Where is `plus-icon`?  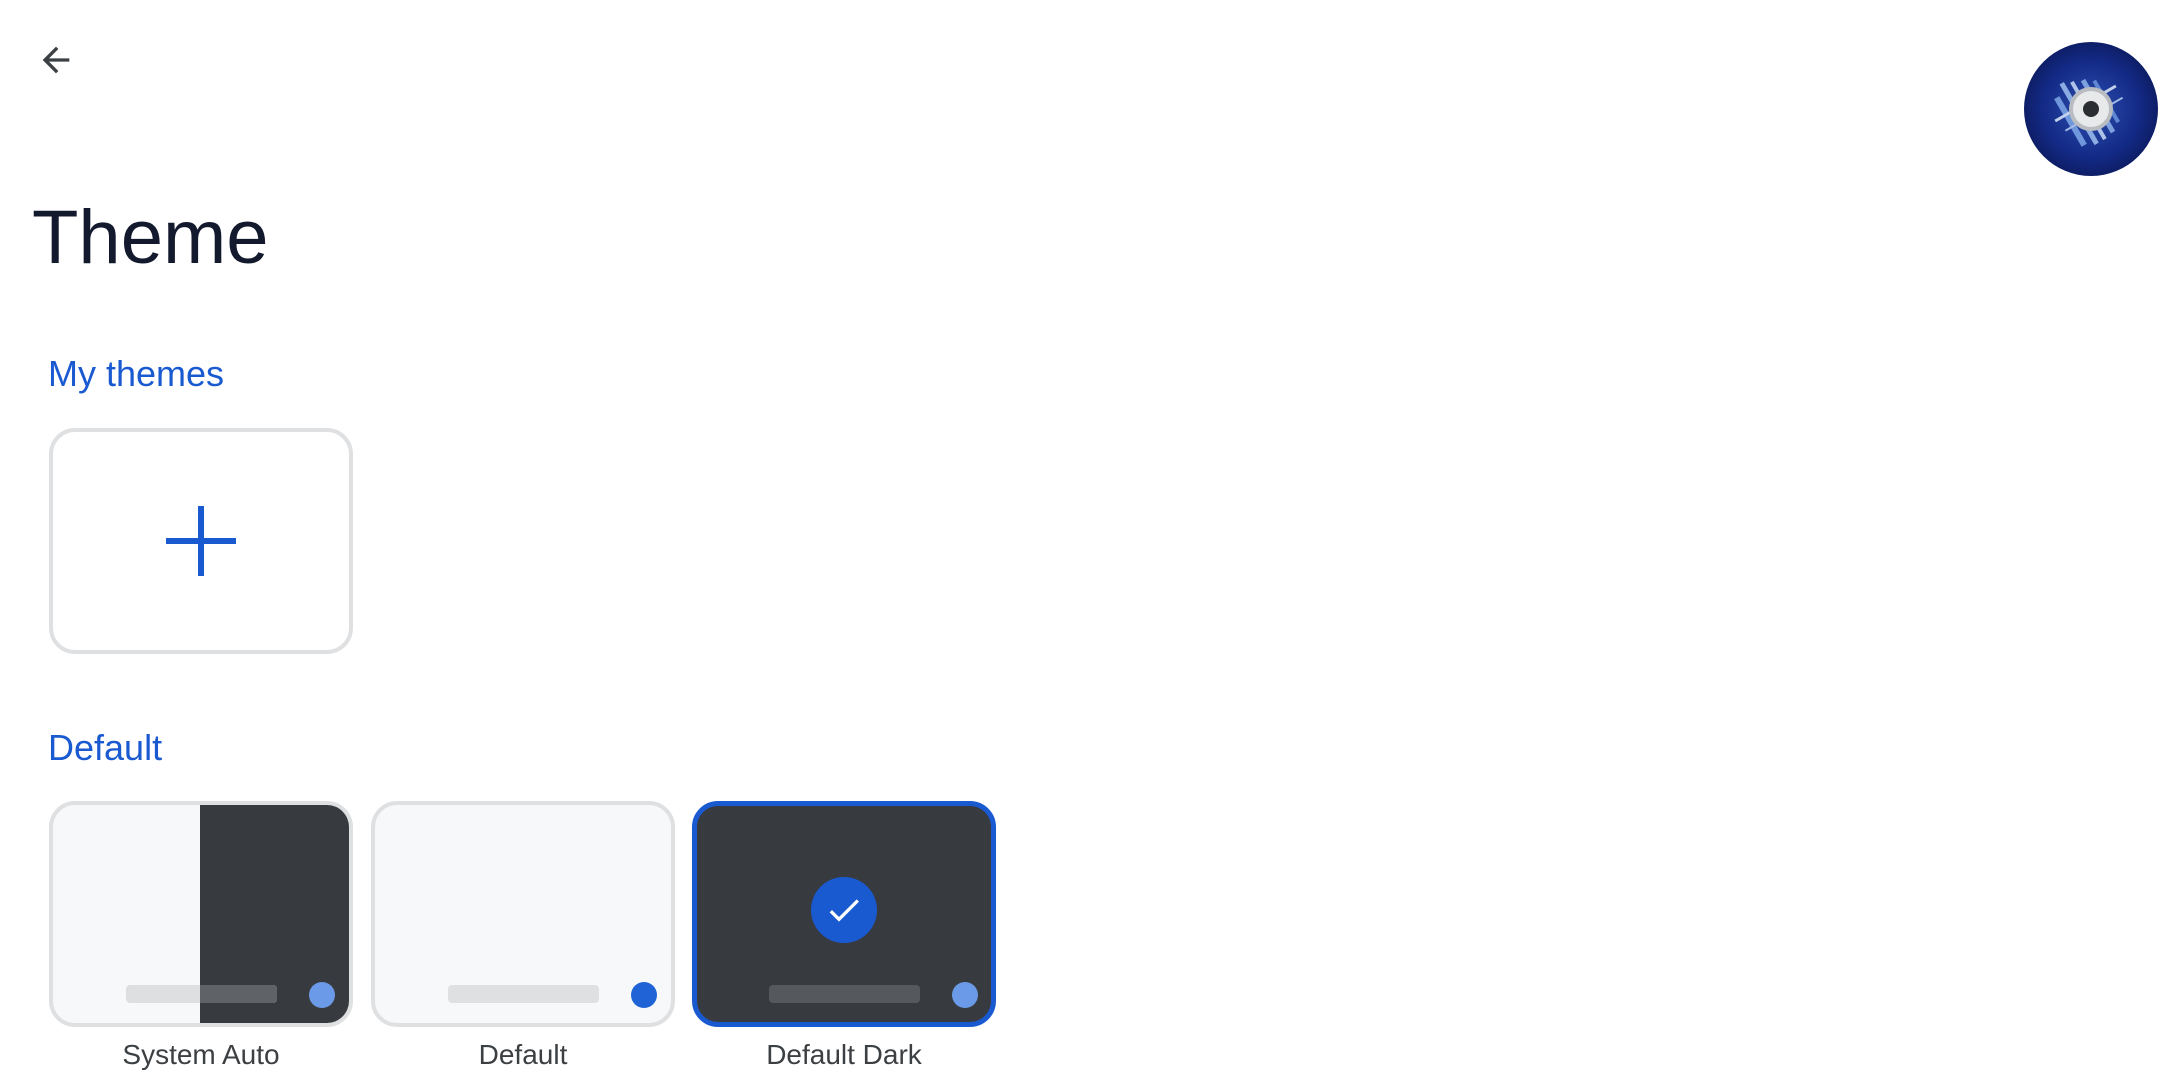 plus-icon is located at coordinates (201, 541).